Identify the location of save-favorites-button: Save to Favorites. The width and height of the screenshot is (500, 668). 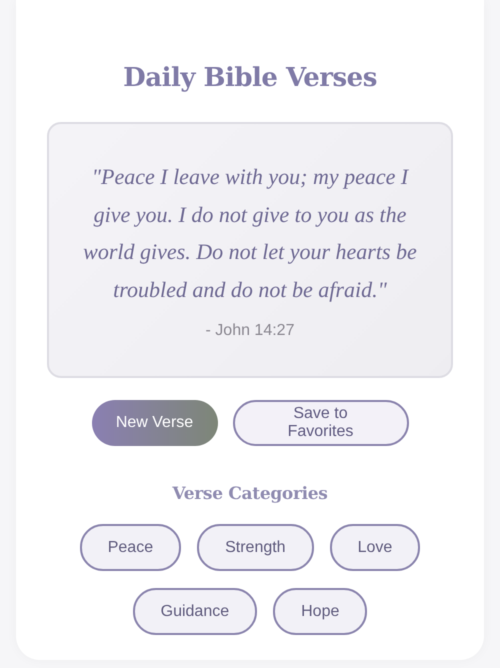
(320, 423).